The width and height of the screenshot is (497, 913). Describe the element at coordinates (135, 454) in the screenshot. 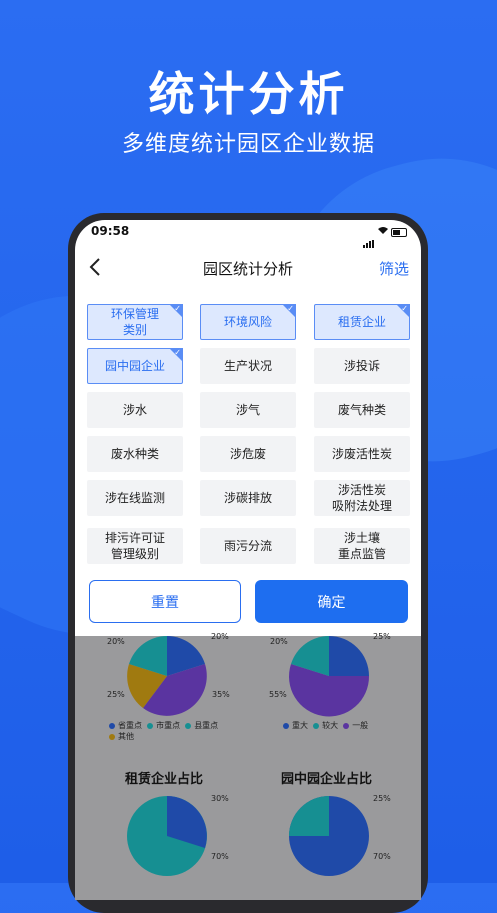

I see `filter-chip: 废水种类` at that location.